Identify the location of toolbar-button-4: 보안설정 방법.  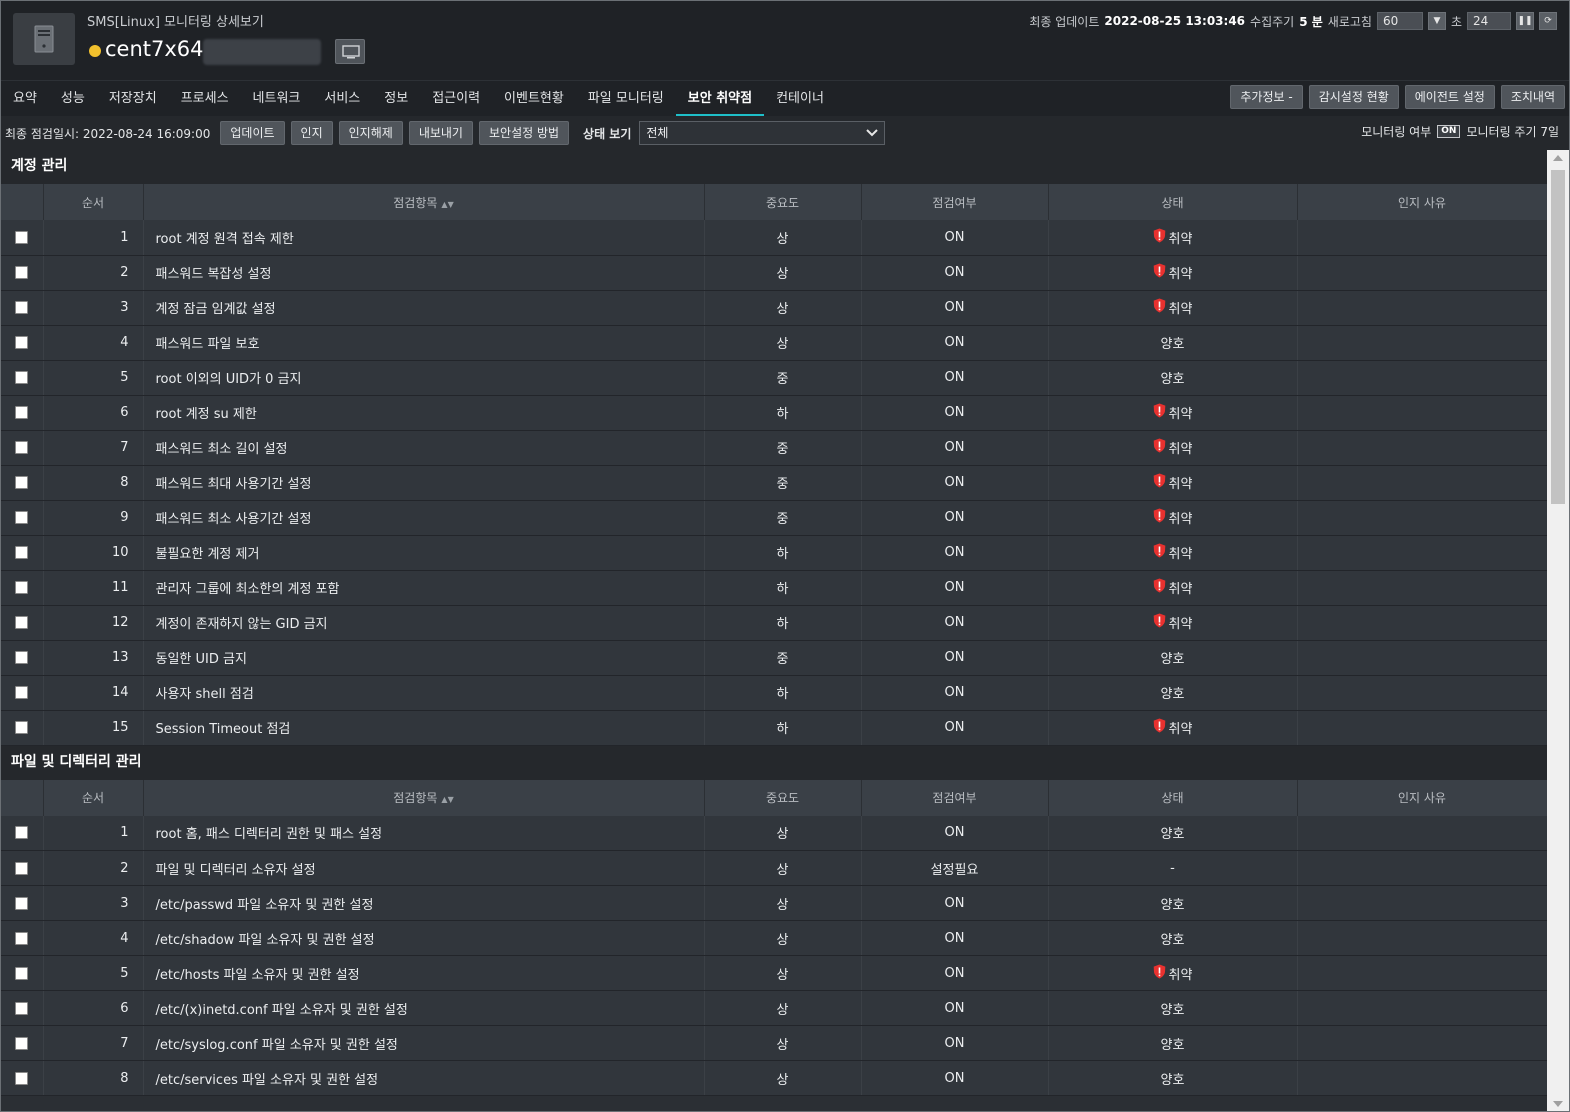
(524, 133).